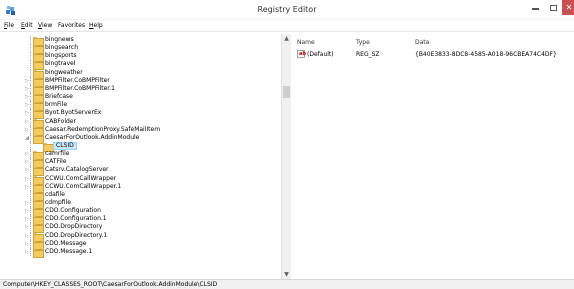 This screenshot has width=574, height=289. Describe the element at coordinates (286, 156) in the screenshot. I see `tree-scrollbar: ▲ ▼` at that location.